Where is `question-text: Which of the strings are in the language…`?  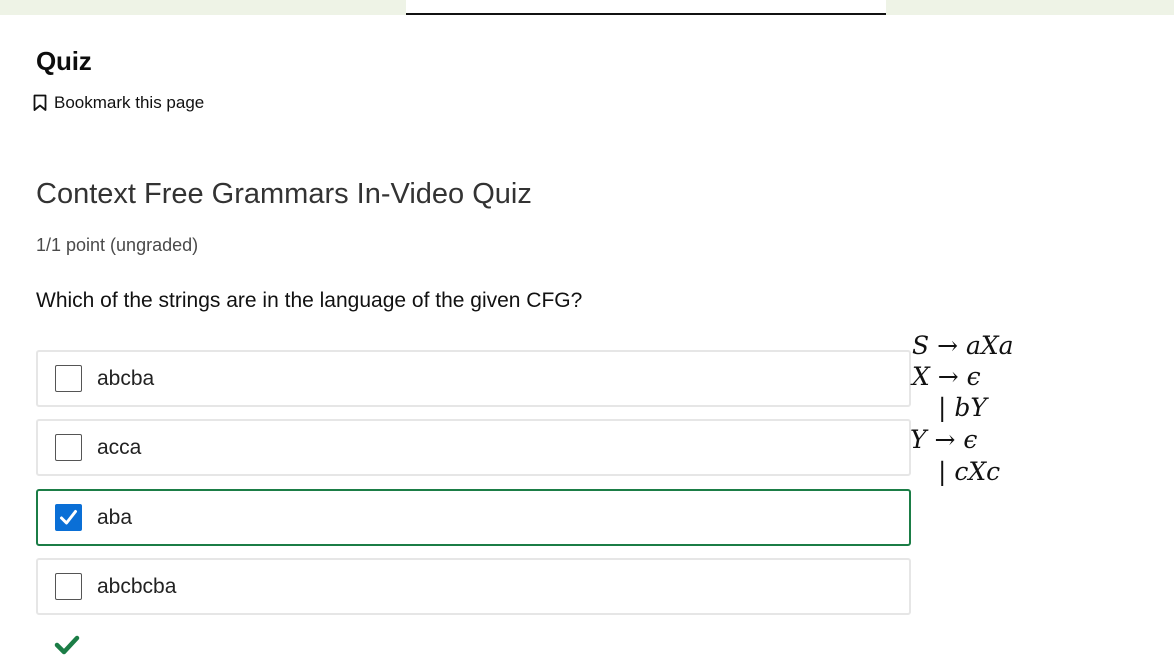
question-text: Which of the strings are in the language… is located at coordinates (309, 300).